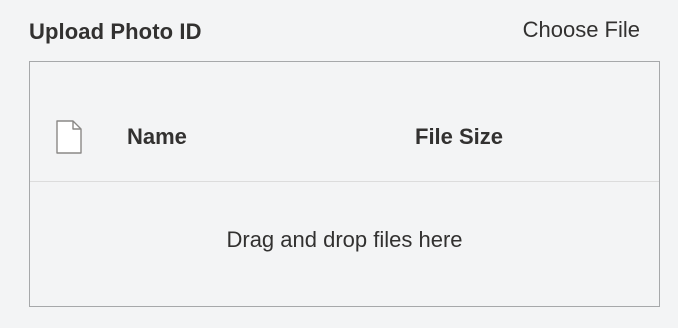  Describe the element at coordinates (115, 31) in the screenshot. I see `upload-title: Upload Photo ID` at that location.